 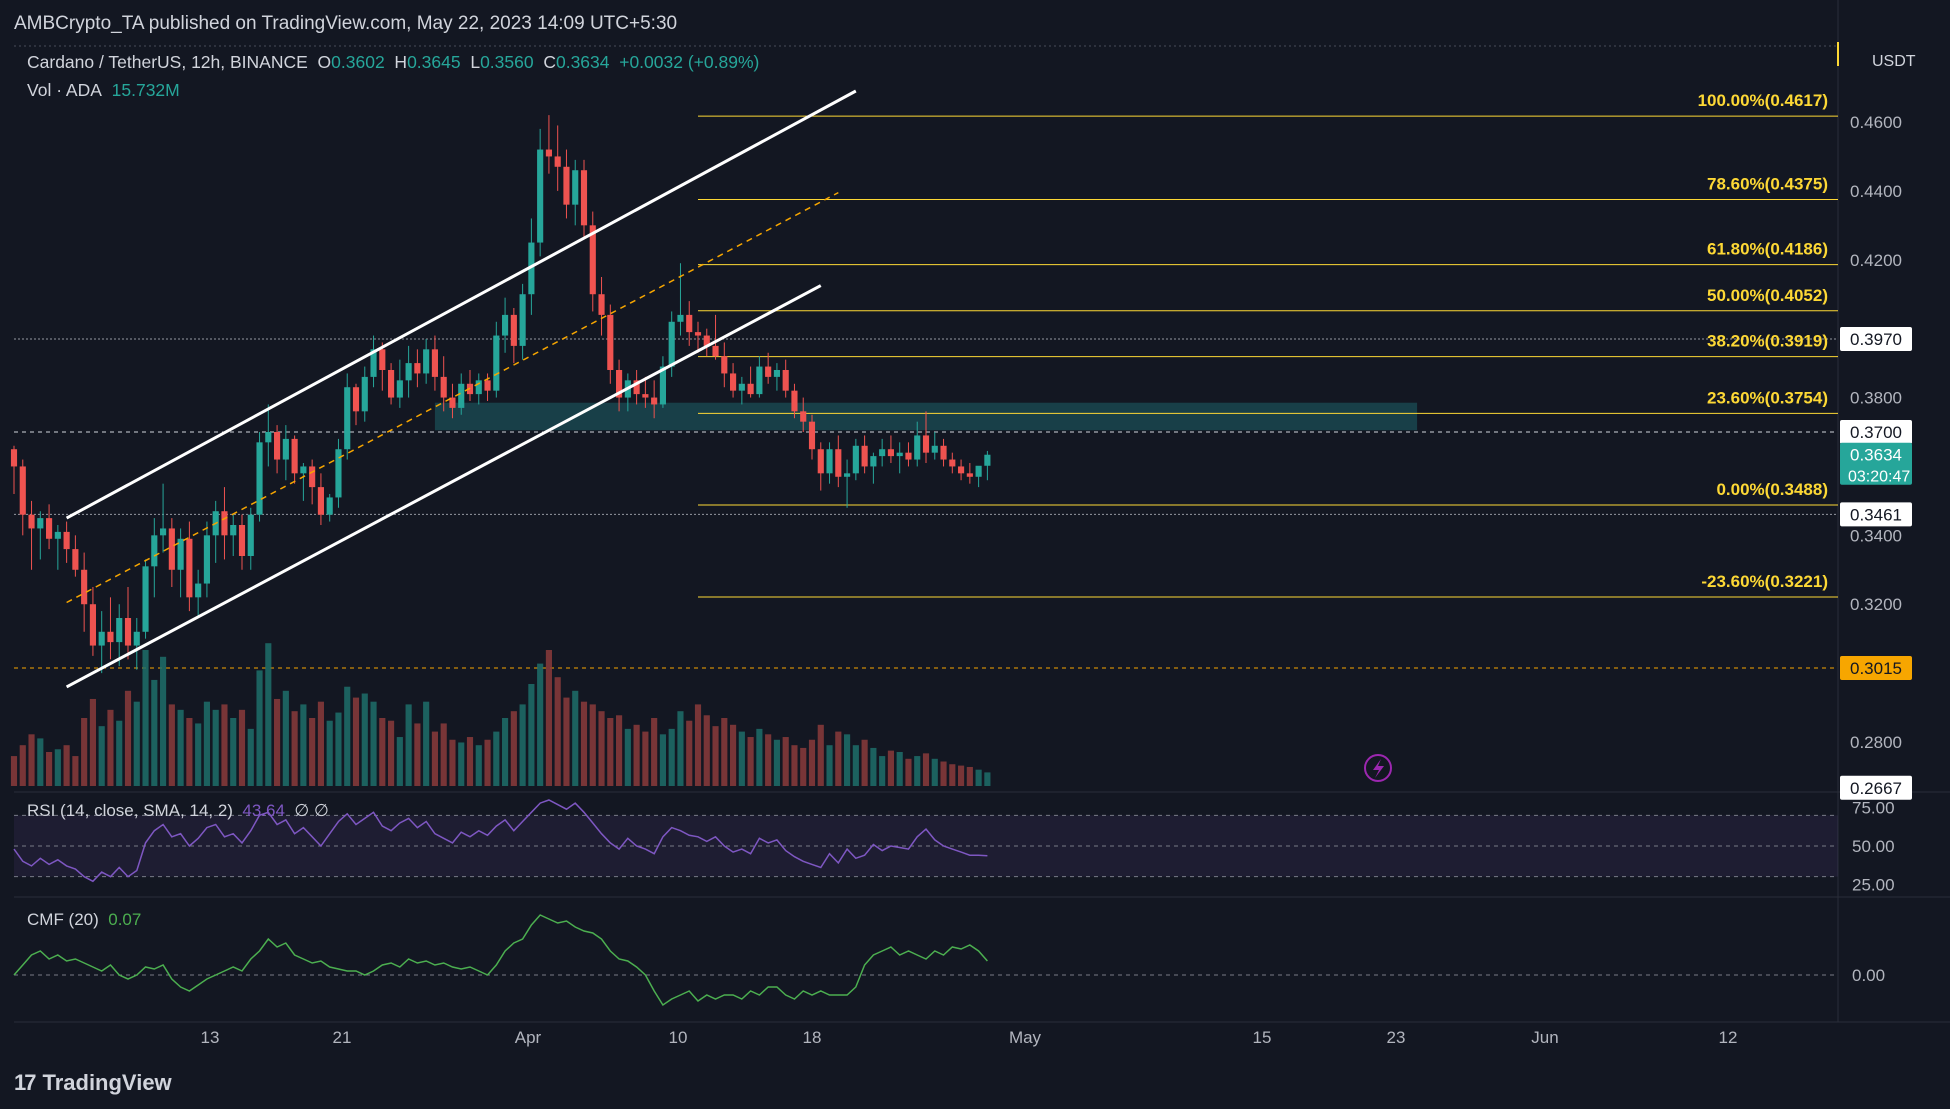 I want to click on fib-level-label: 38.20%(0.3919), so click(x=1767, y=341).